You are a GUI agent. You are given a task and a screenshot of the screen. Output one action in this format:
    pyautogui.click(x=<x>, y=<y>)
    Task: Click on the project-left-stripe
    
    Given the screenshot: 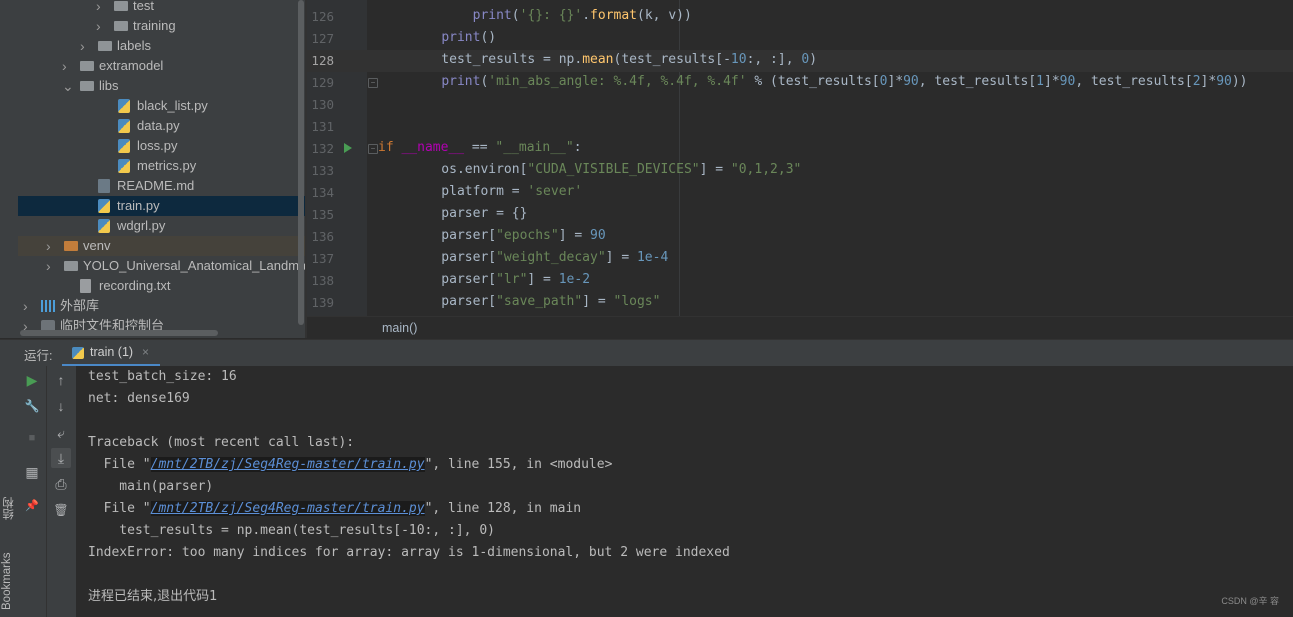 What is the action you would take?
    pyautogui.click(x=9, y=169)
    